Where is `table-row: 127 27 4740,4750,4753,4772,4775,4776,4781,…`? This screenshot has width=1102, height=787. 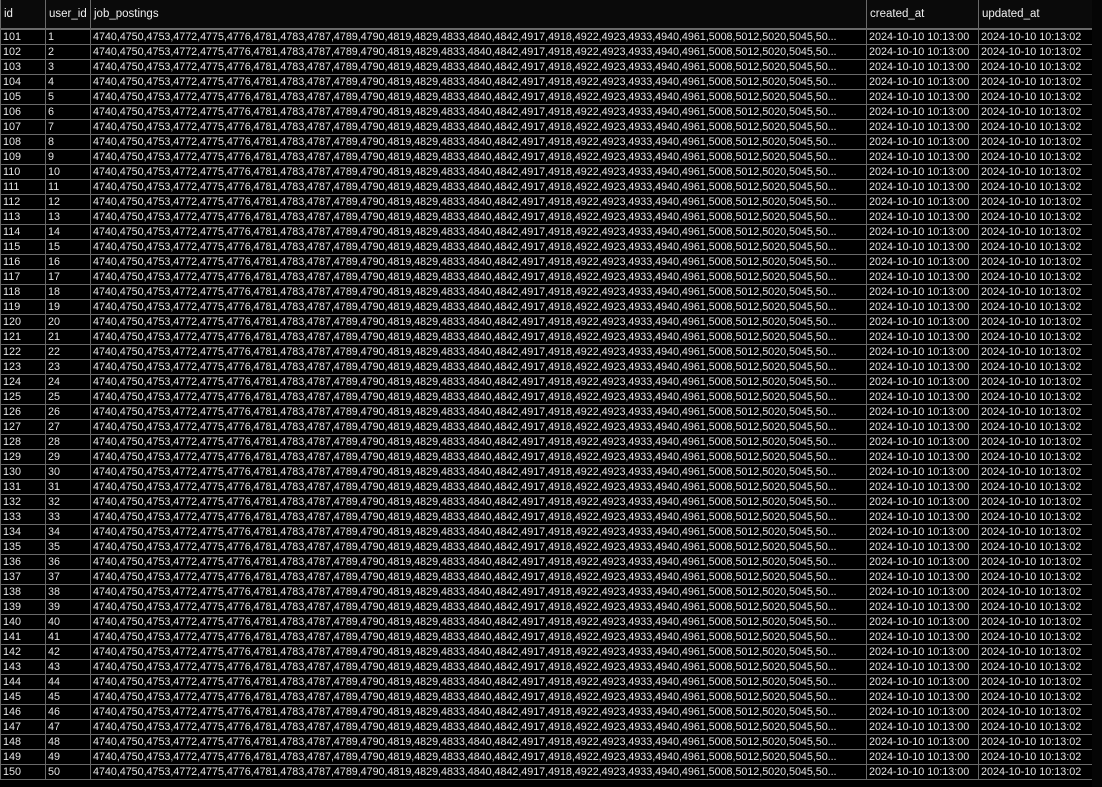 table-row: 127 27 4740,4750,4753,4772,4775,4776,4781,… is located at coordinates (546, 427).